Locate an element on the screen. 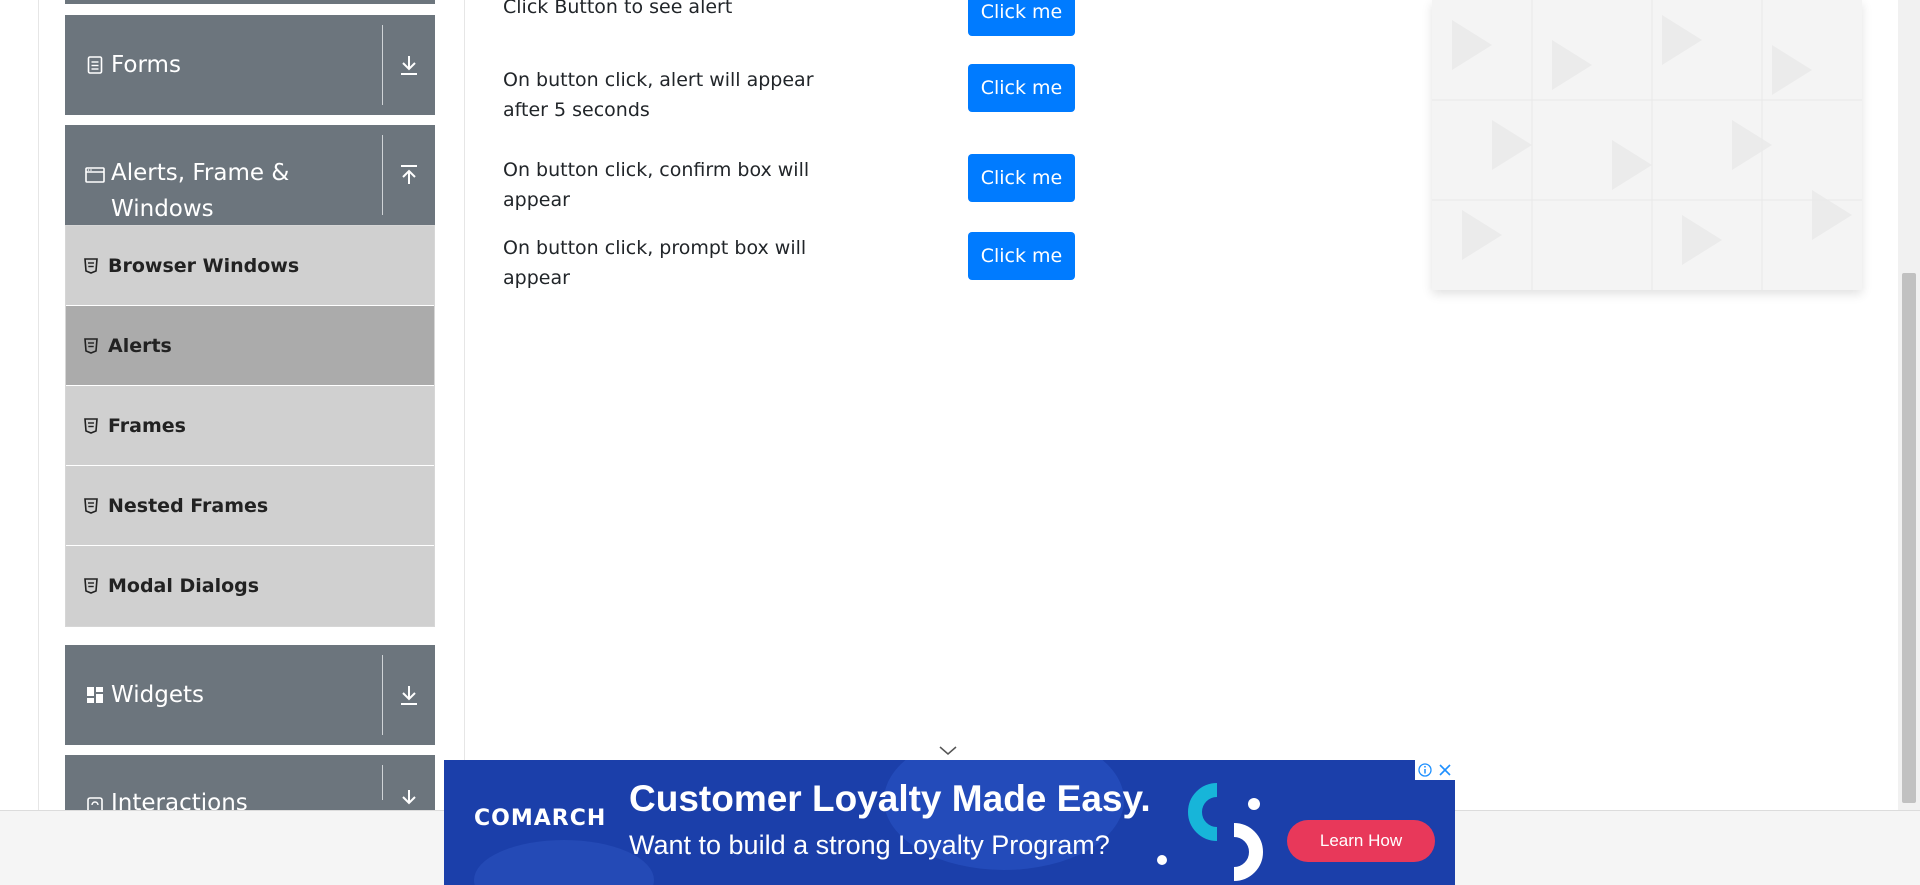  group-title-forms: Forms is located at coordinates (146, 65).